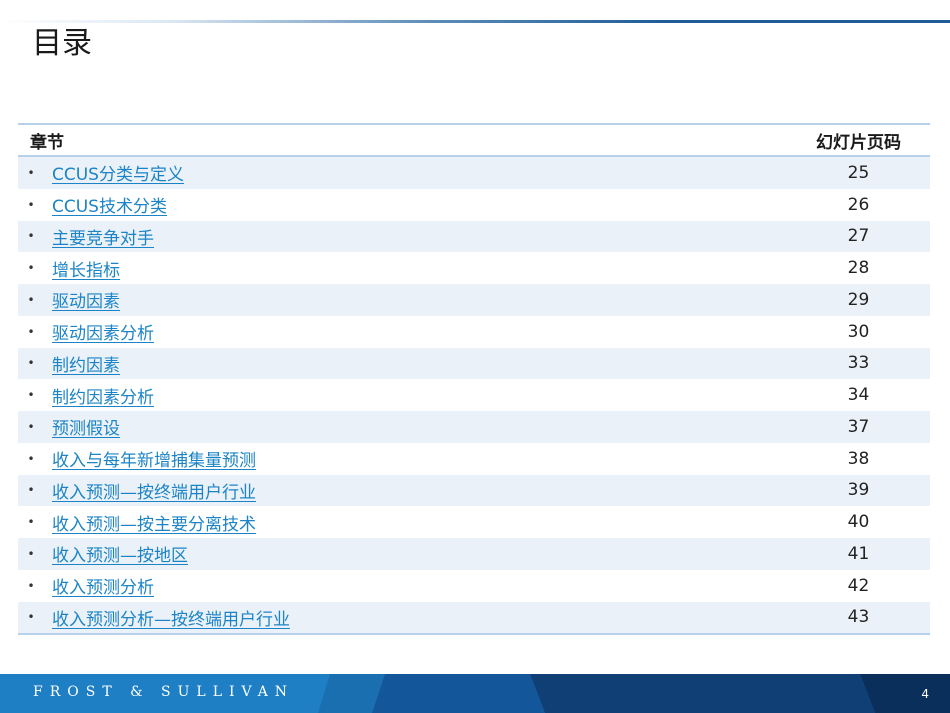  What do you see at coordinates (858, 395) in the screenshot?
I see `page-number: 34` at bounding box center [858, 395].